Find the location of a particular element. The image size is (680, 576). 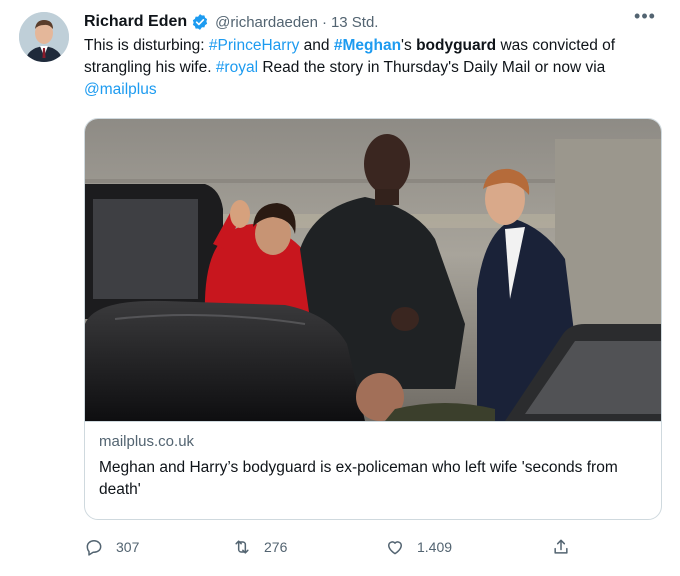

retweet-count: 276 is located at coordinates (276, 547).